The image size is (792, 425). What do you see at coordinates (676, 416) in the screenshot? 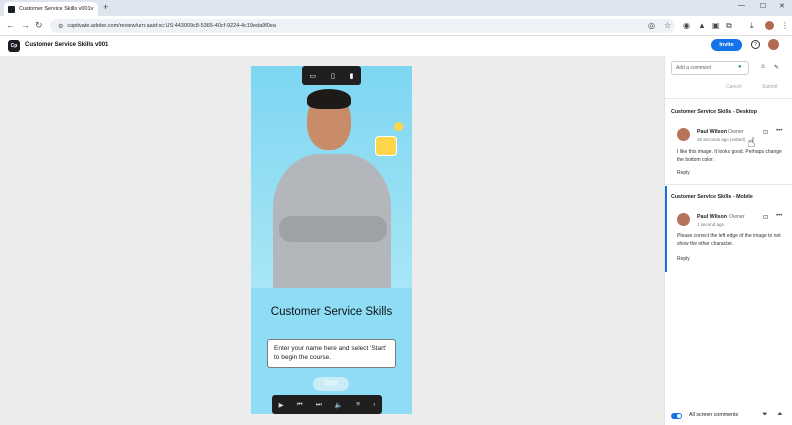
I see `all-screen-comments-toggle` at bounding box center [676, 416].